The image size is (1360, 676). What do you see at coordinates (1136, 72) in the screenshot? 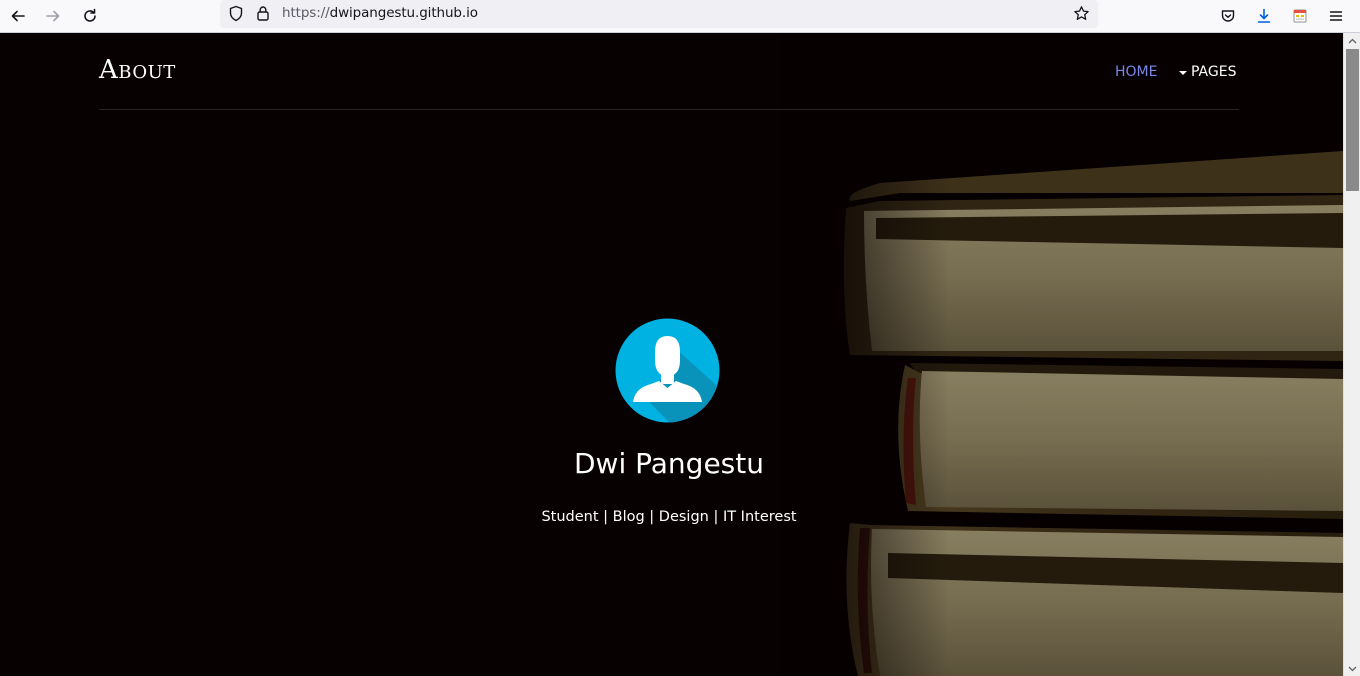
I see `nav-home-link: HOME` at bounding box center [1136, 72].